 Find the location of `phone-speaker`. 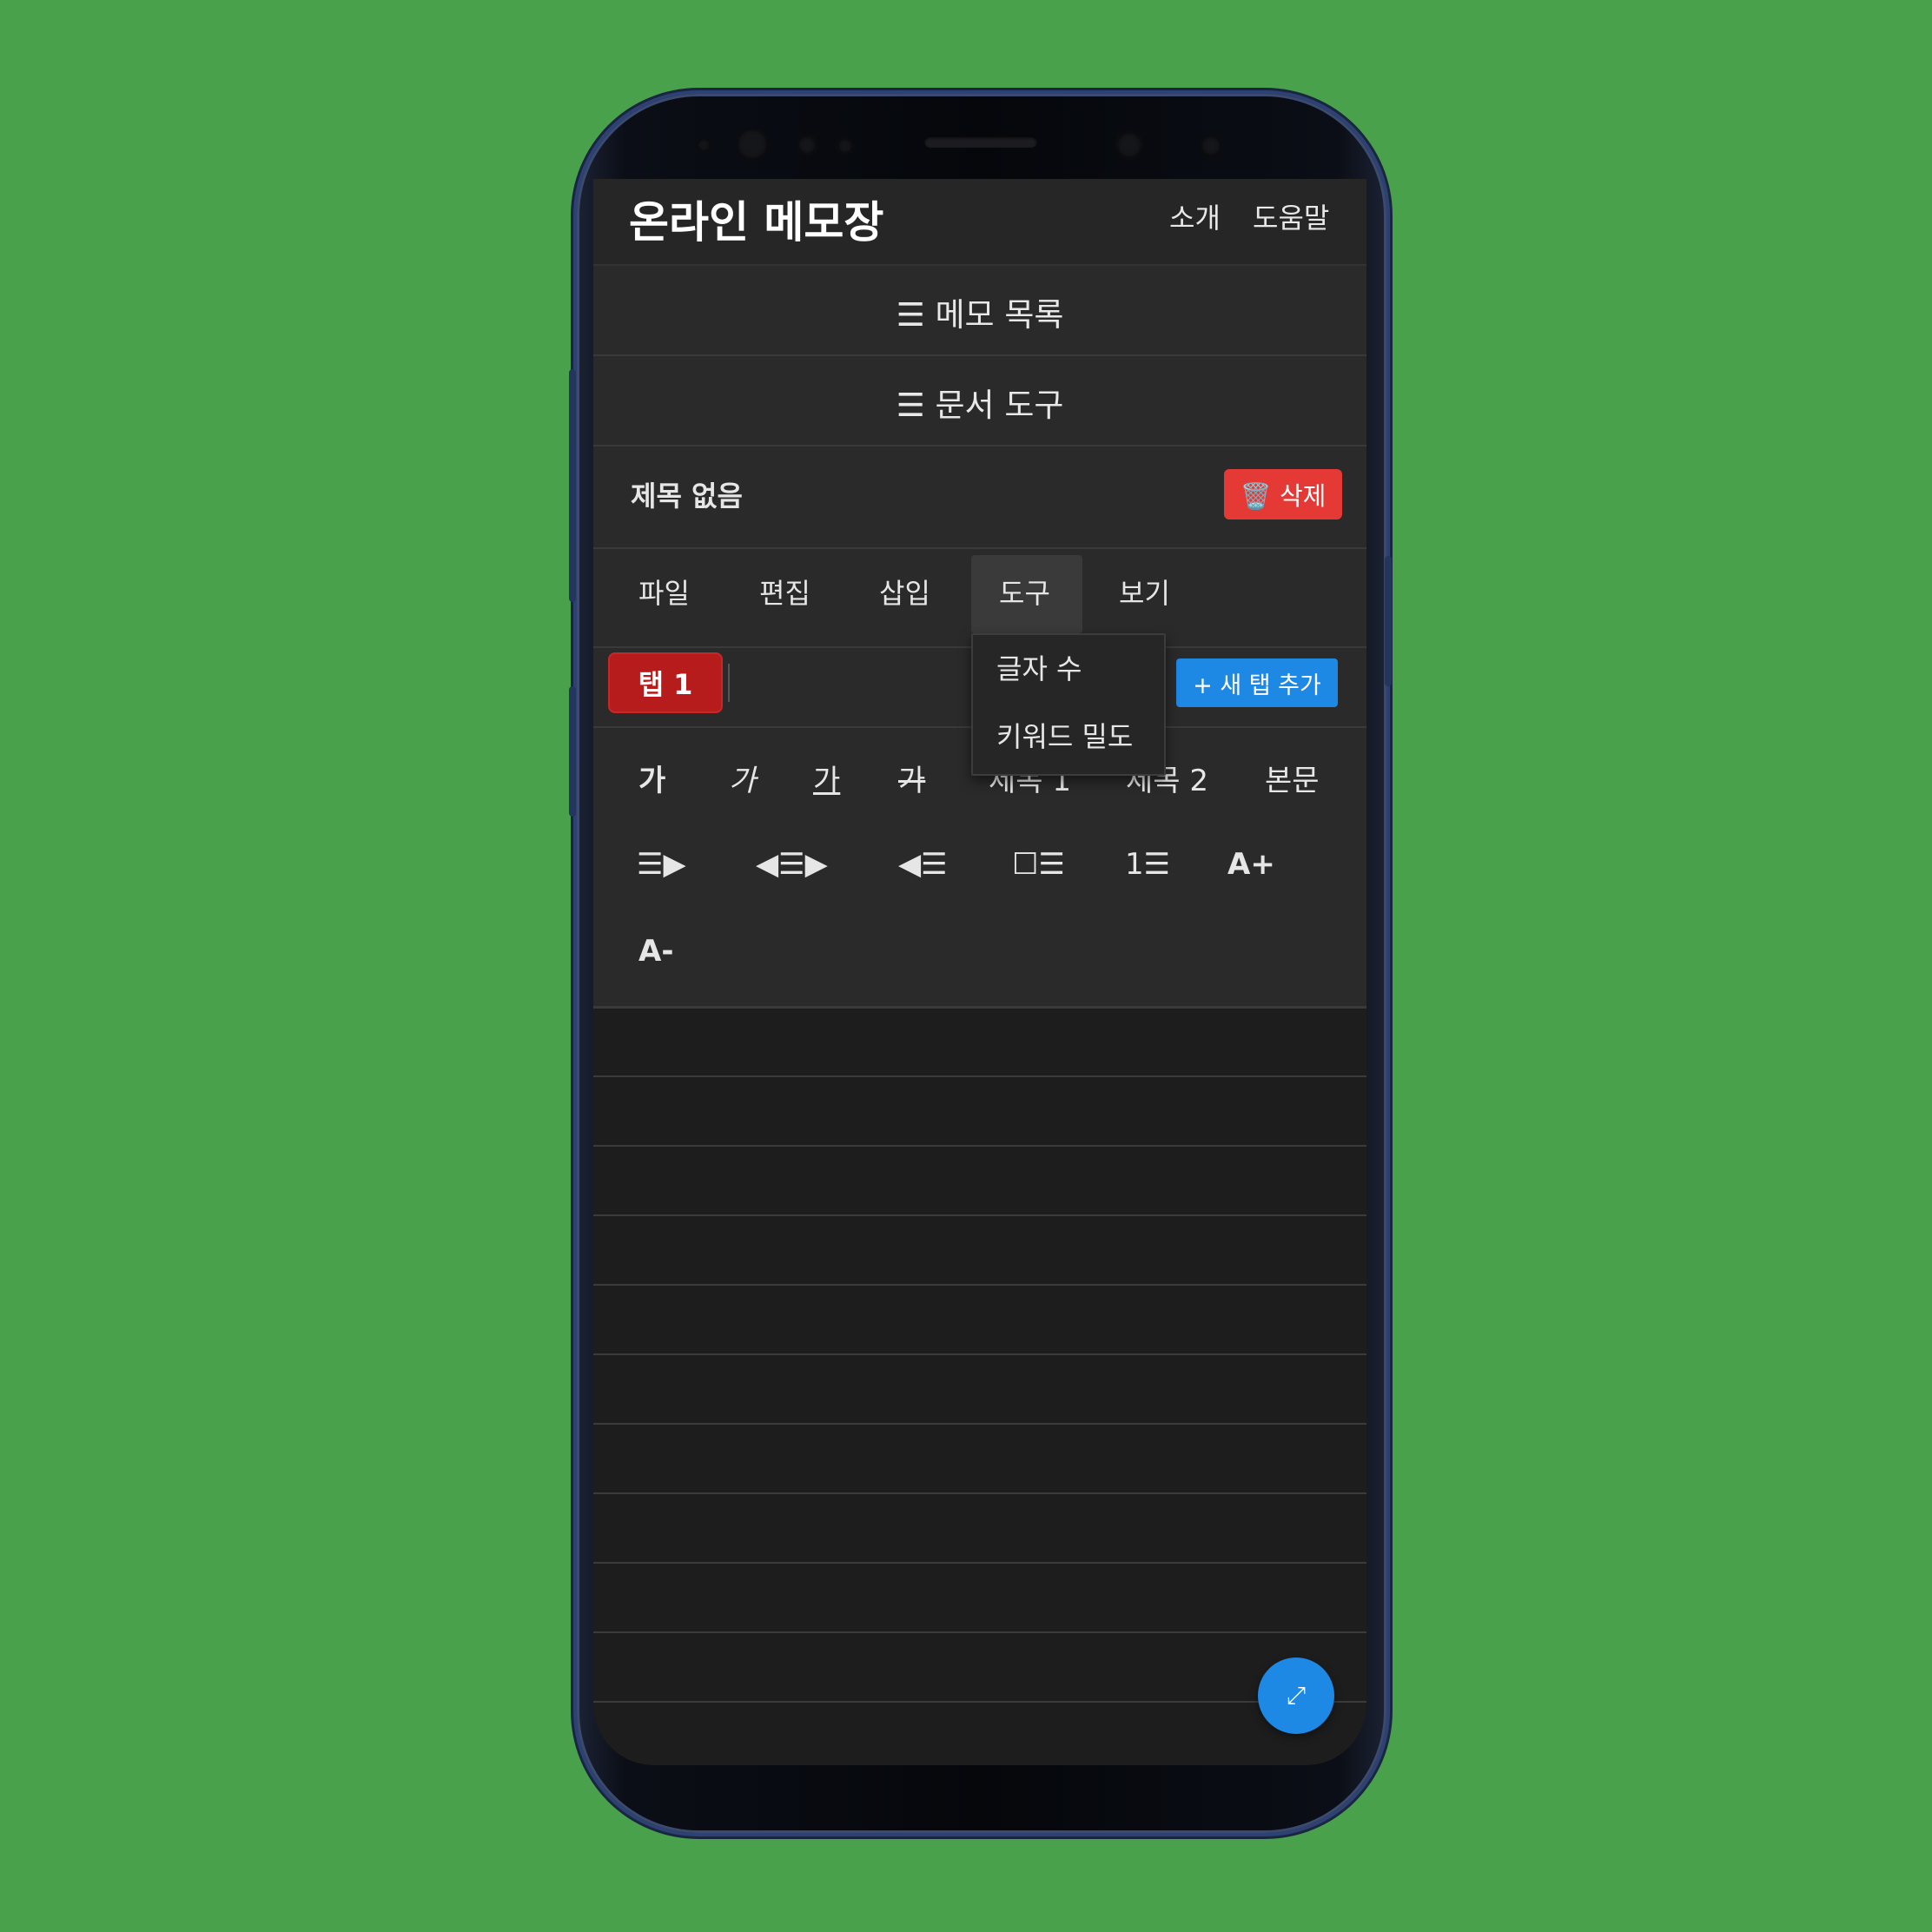

phone-speaker is located at coordinates (981, 142).